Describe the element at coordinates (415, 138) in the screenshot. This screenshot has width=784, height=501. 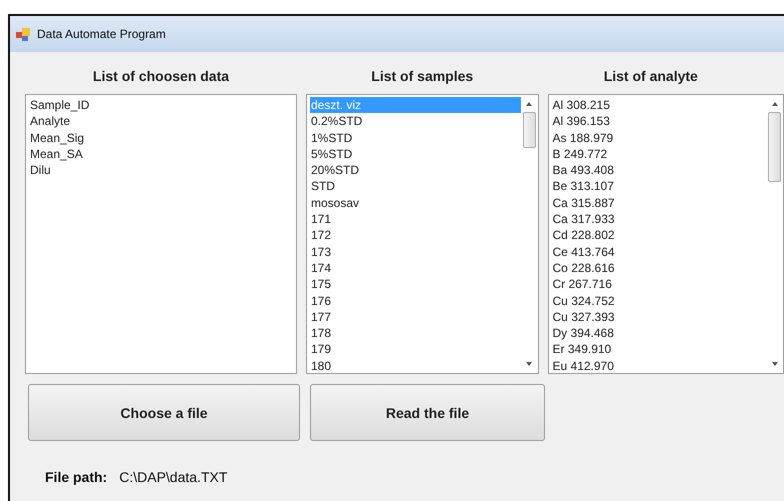
I see `list-item: 1%STD` at that location.